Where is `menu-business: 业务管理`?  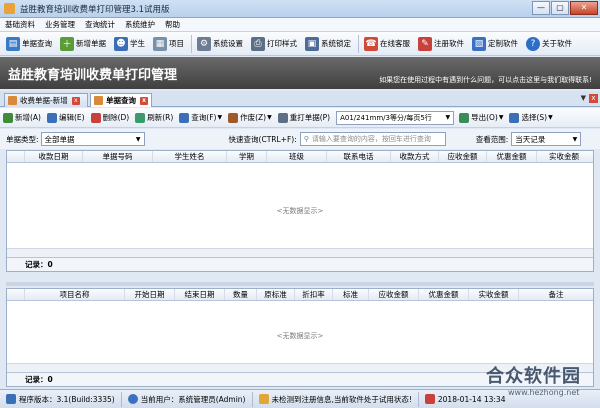
menu-business: 业务管理 is located at coordinates (60, 24).